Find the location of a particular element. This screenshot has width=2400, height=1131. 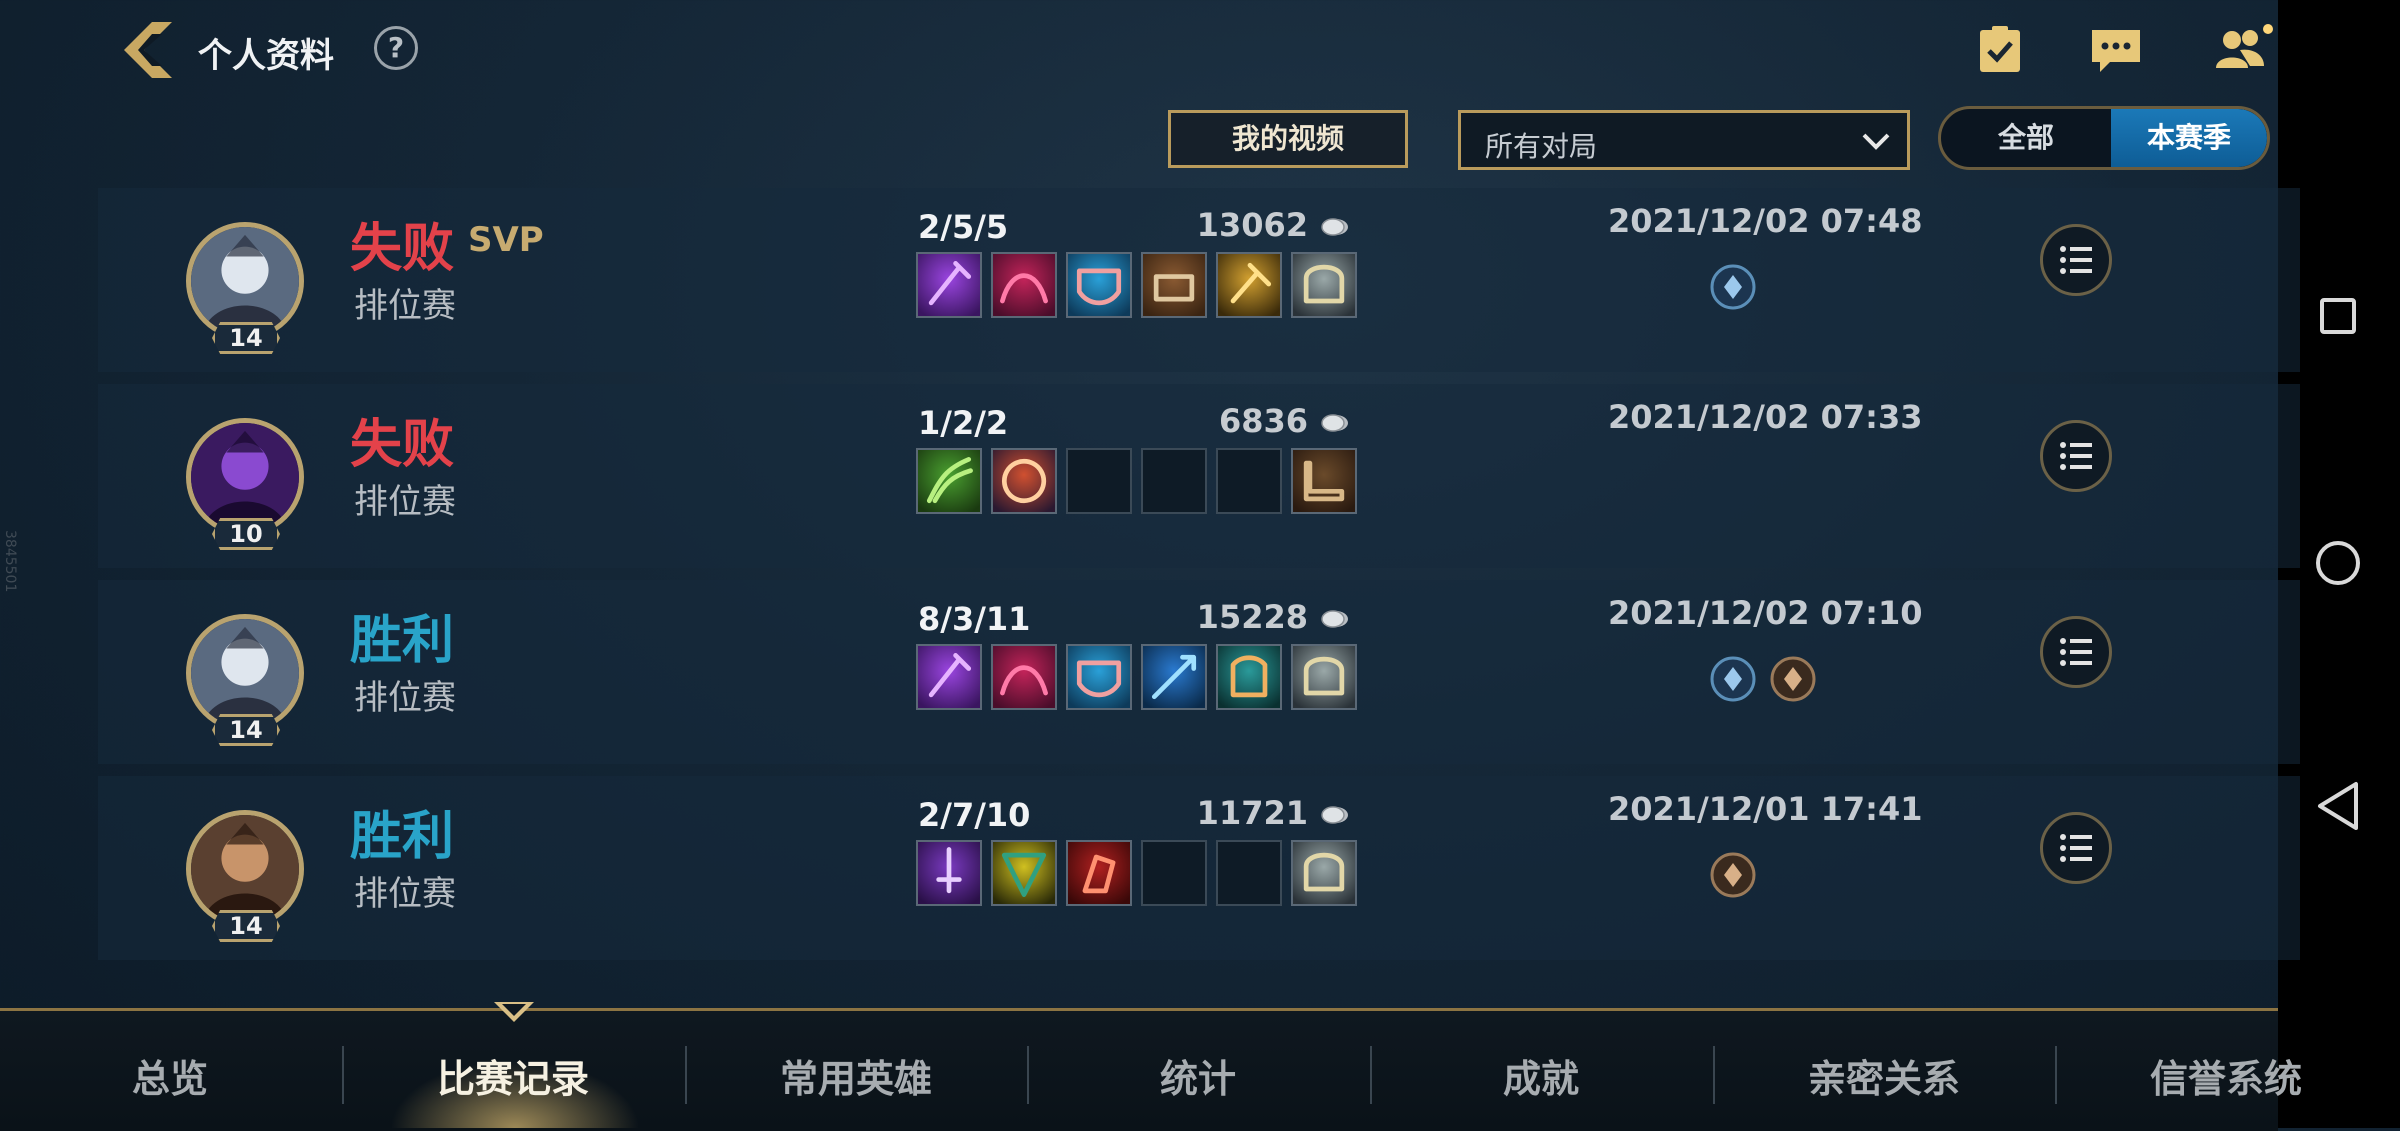

tab-2: 常用英雄 is located at coordinates (856, 1075).